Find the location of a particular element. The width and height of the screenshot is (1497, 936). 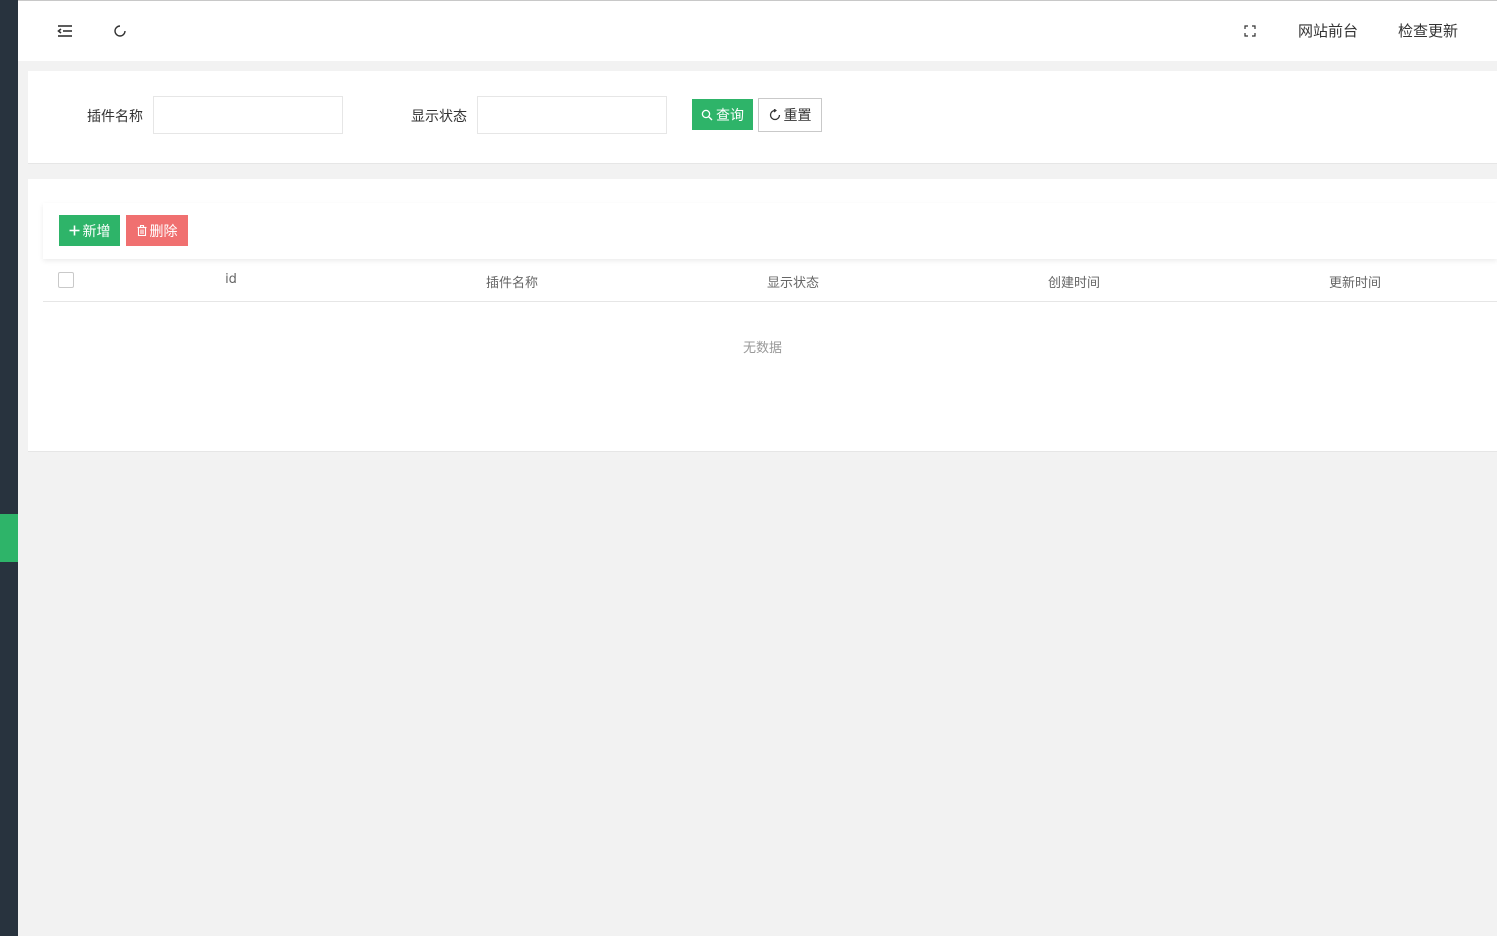

add-button: 新增 is located at coordinates (89, 230).